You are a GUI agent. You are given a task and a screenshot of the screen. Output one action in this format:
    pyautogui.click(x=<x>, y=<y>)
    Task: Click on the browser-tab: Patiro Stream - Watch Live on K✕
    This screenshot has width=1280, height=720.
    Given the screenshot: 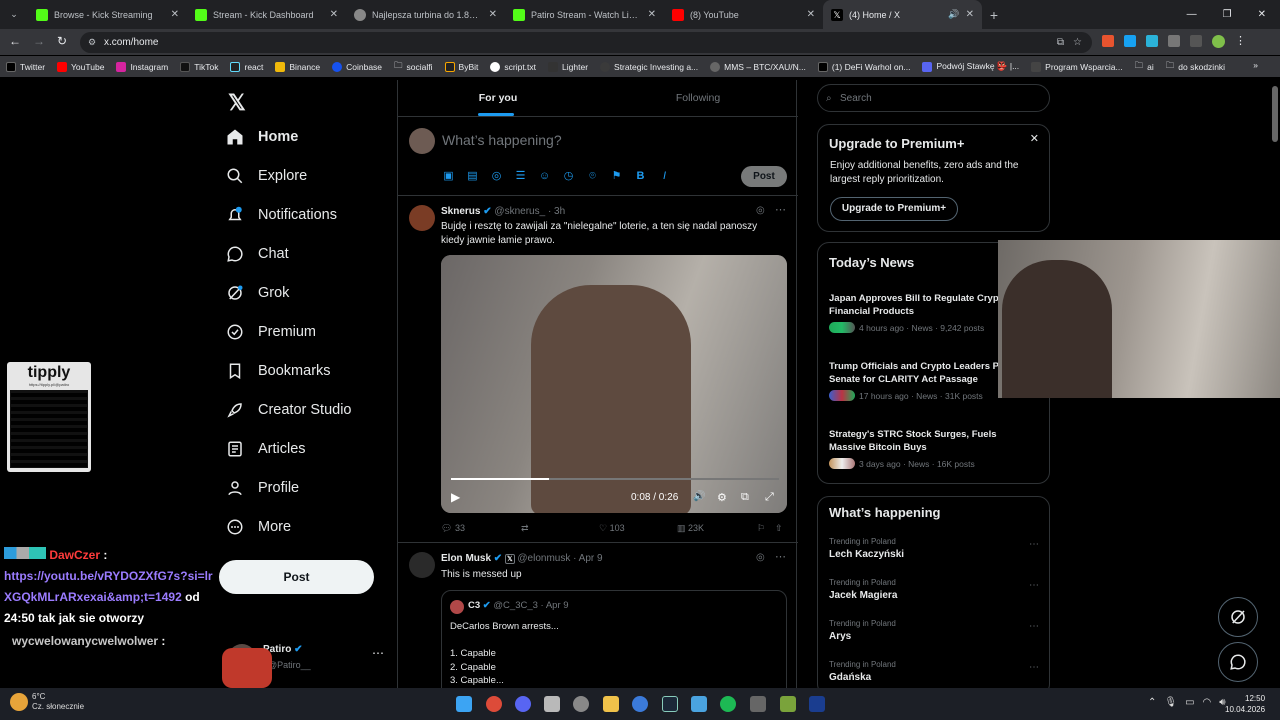 What is the action you would take?
    pyautogui.click(x=584, y=14)
    